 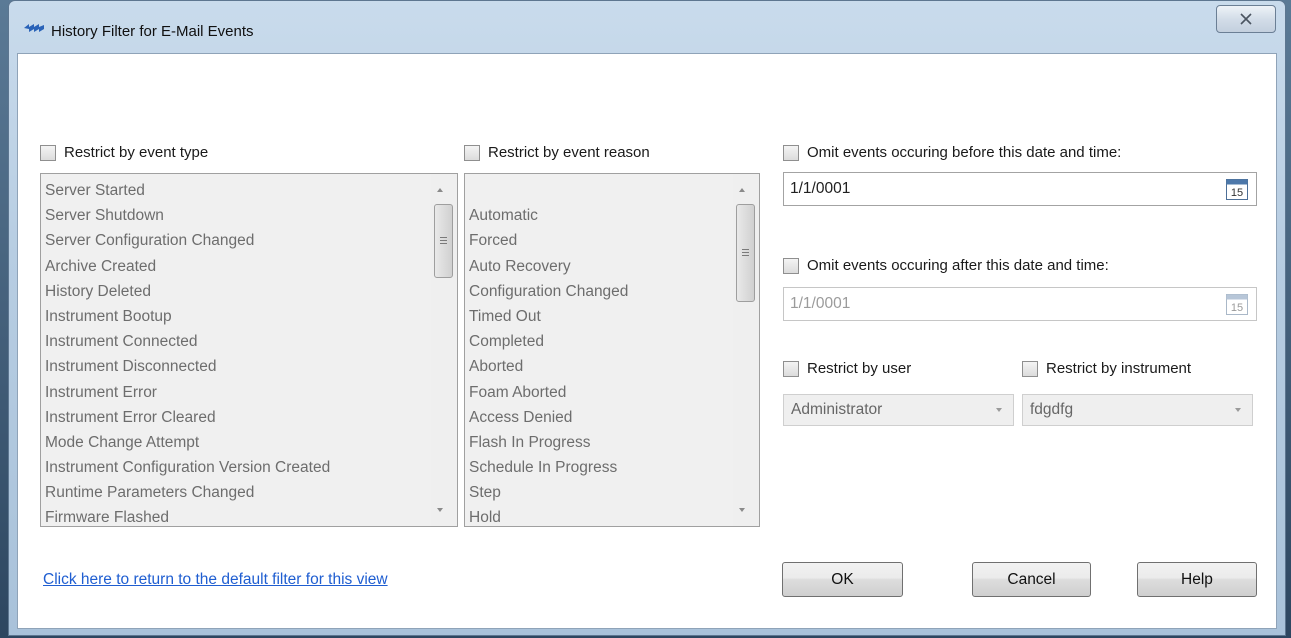 I want to click on event-type-checkbox, so click(x=48, y=152).